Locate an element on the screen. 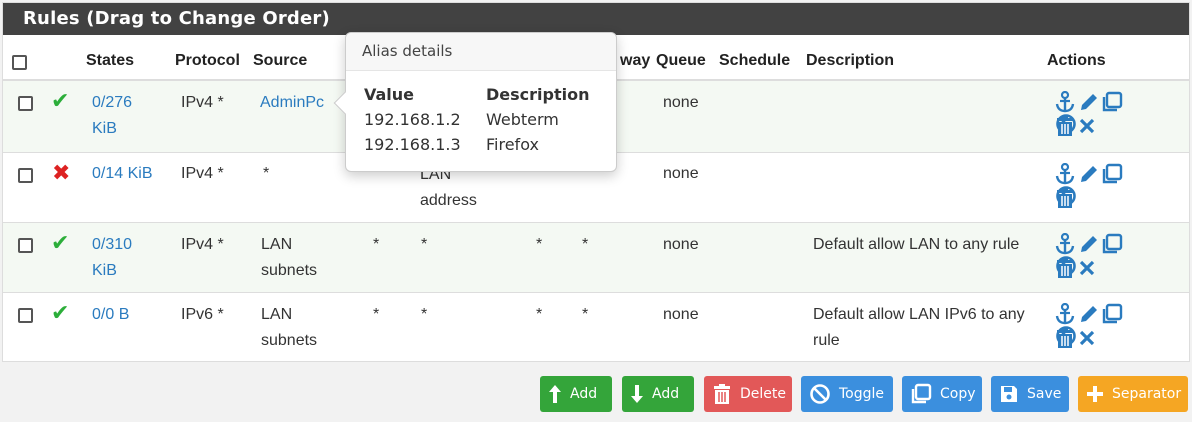 The height and width of the screenshot is (422, 1192). col-actions: Actions is located at coordinates (1076, 60).